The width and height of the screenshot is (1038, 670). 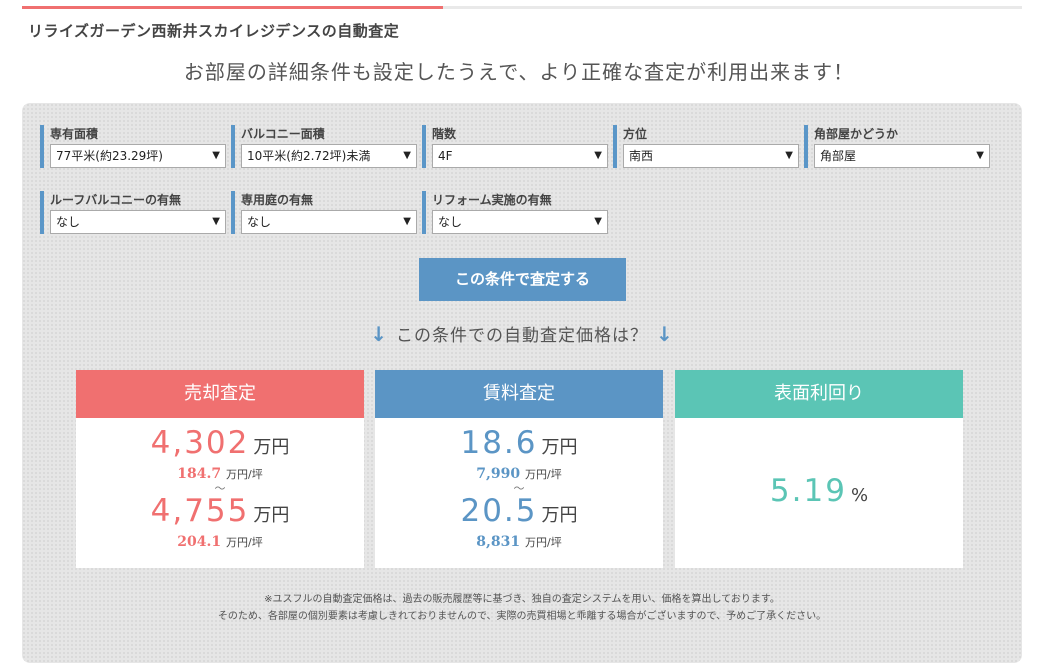 What do you see at coordinates (277, 200) in the screenshot?
I see `field-label: 専用庭の有無` at bounding box center [277, 200].